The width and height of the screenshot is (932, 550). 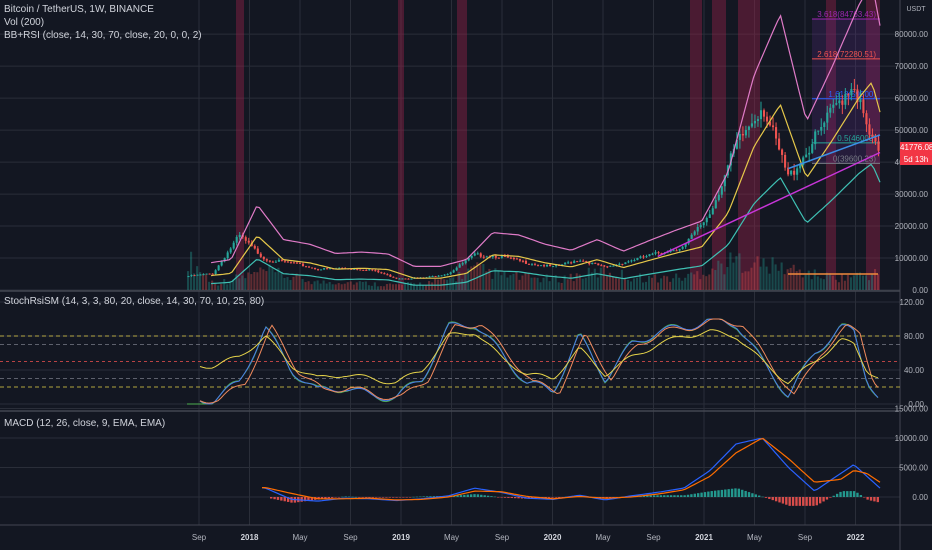 What do you see at coordinates (24, 23) in the screenshot?
I see `volume-indicator-label: Vol (200)` at bounding box center [24, 23].